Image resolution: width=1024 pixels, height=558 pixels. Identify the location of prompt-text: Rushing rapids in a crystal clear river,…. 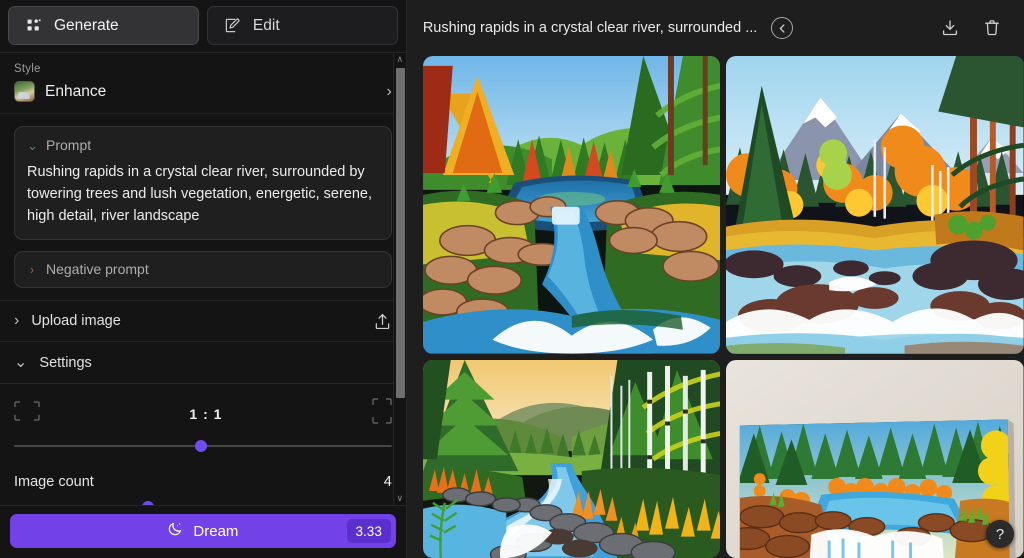
(203, 194).